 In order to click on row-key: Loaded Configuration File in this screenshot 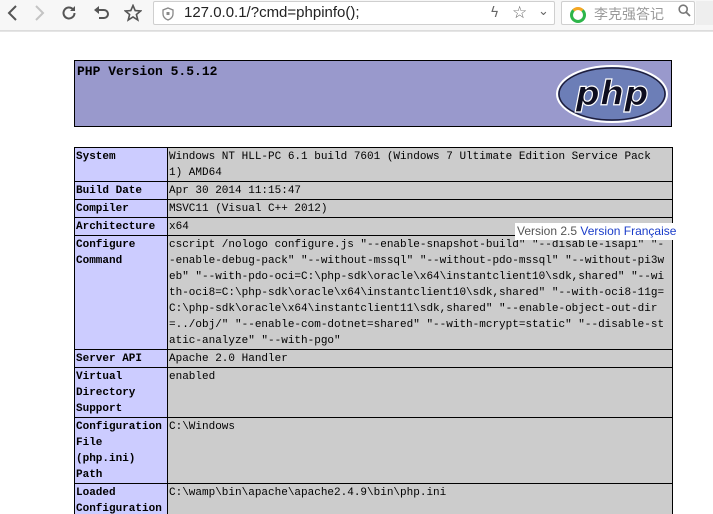, I will do `click(121, 499)`.